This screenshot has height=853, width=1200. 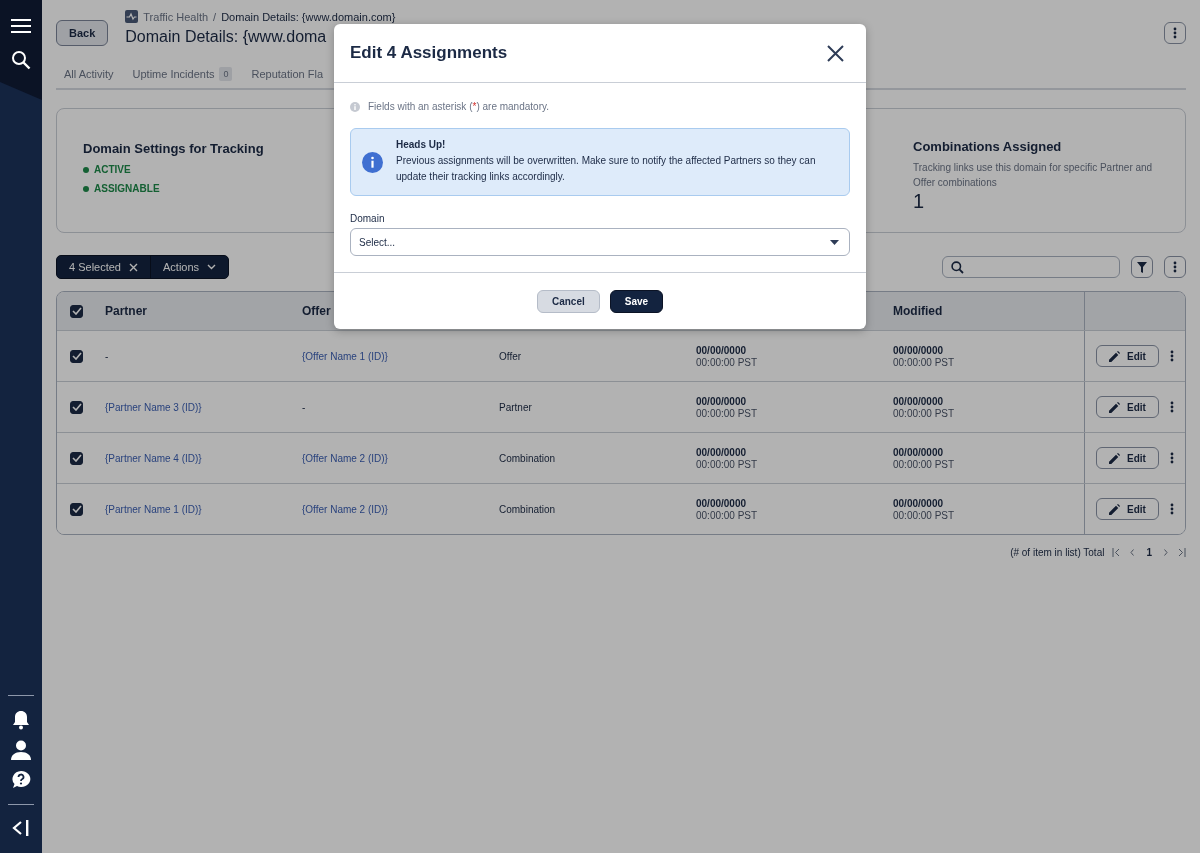 I want to click on partner-link: {Partner Name 3 (ID)}, so click(x=153, y=407).